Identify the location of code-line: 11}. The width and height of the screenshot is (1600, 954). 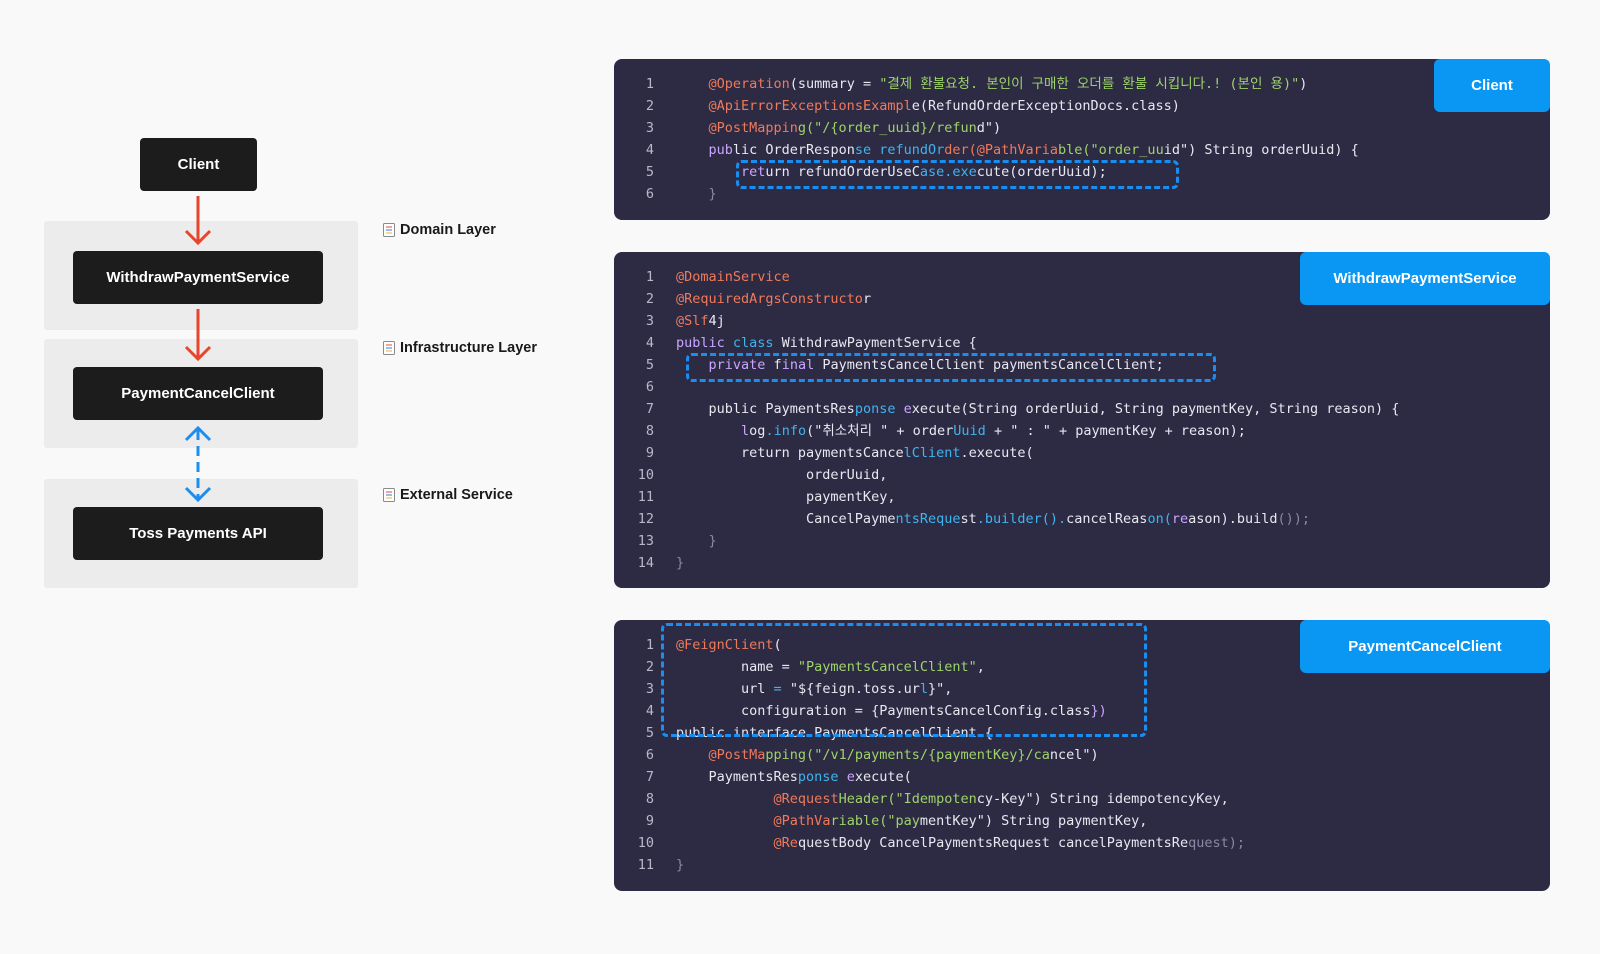
(929, 865).